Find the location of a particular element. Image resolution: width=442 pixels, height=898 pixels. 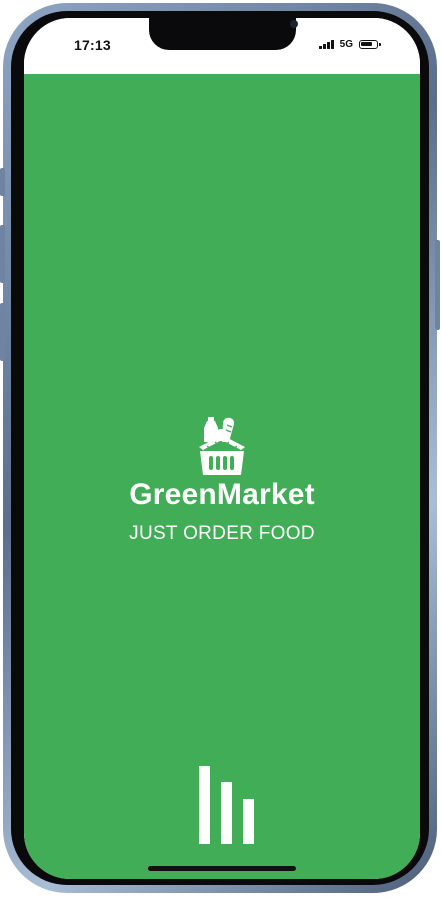

camera-icon is located at coordinates (294, 24).